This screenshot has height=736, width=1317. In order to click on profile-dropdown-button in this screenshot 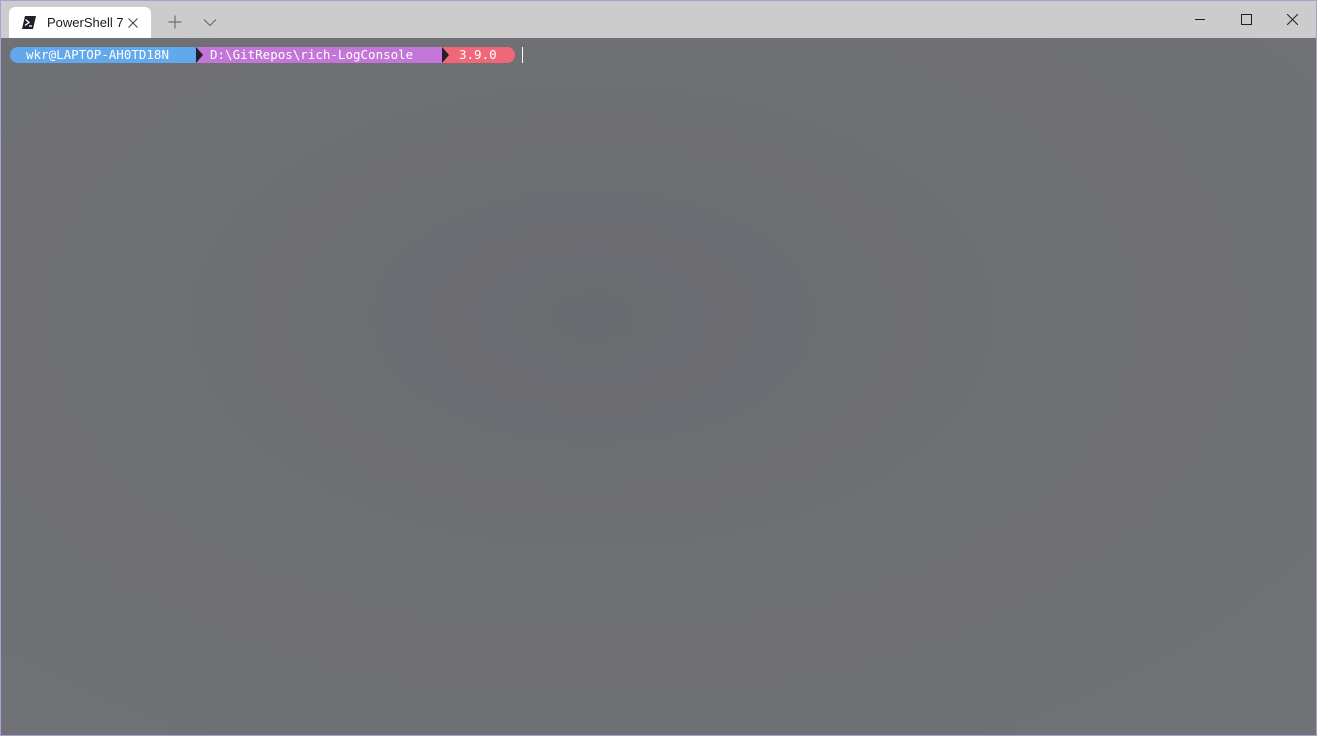, I will do `click(210, 22)`.